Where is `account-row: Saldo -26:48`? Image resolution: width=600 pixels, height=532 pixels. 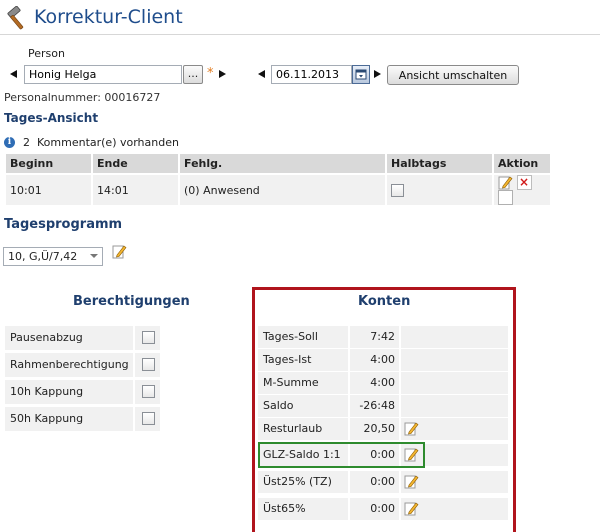 account-row: Saldo -26:48 is located at coordinates (383, 406).